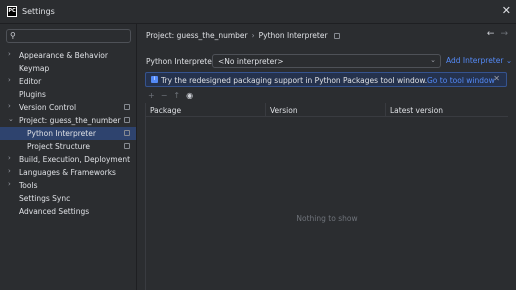 The height and width of the screenshot is (290, 516). Describe the element at coordinates (73, 36) in the screenshot. I see `search-input` at that location.